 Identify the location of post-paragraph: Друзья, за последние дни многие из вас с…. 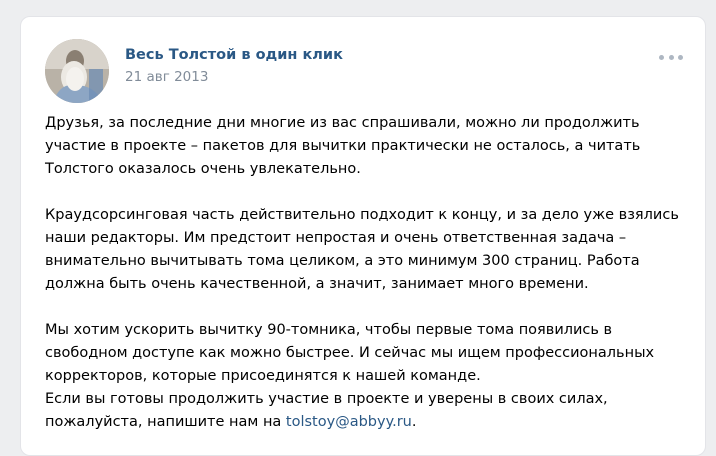
(365, 146).